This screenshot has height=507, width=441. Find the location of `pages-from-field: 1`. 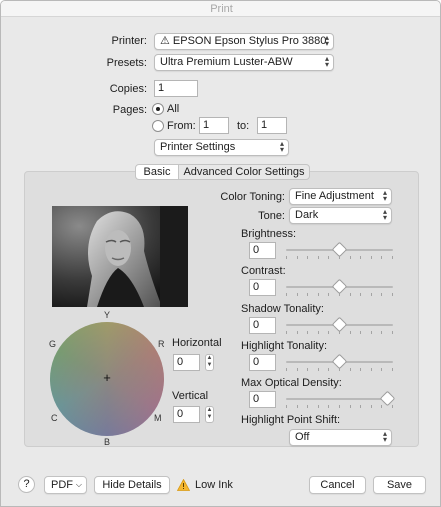

pages-from-field: 1 is located at coordinates (214, 125).